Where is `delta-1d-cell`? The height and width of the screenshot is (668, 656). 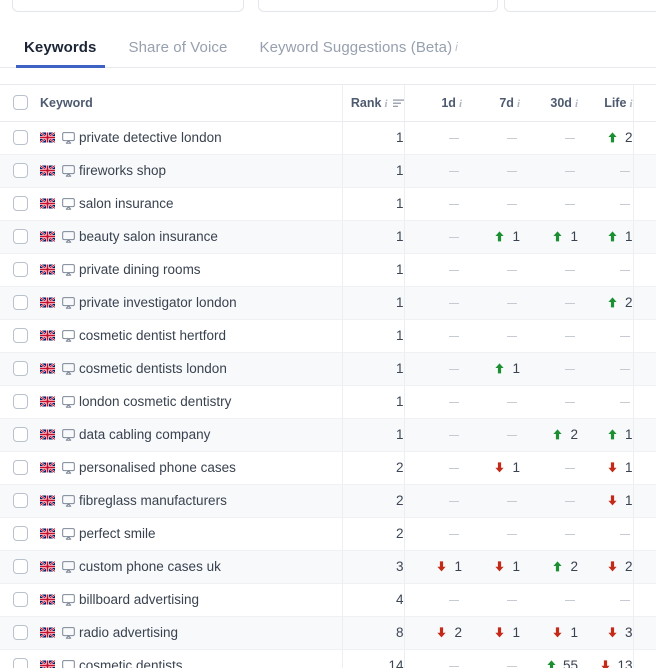 delta-1d-cell is located at coordinates (432, 138).